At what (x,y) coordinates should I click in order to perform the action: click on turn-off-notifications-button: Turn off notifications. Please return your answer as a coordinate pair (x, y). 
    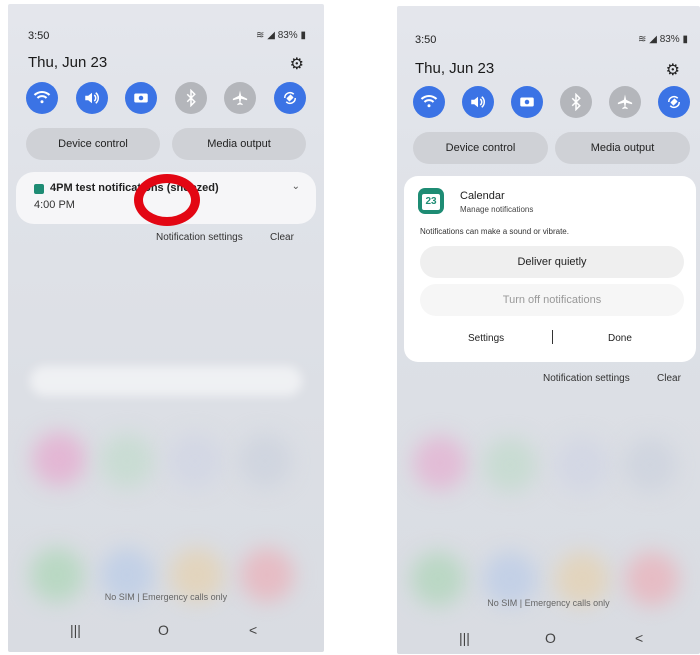
    Looking at the image, I should click on (552, 300).